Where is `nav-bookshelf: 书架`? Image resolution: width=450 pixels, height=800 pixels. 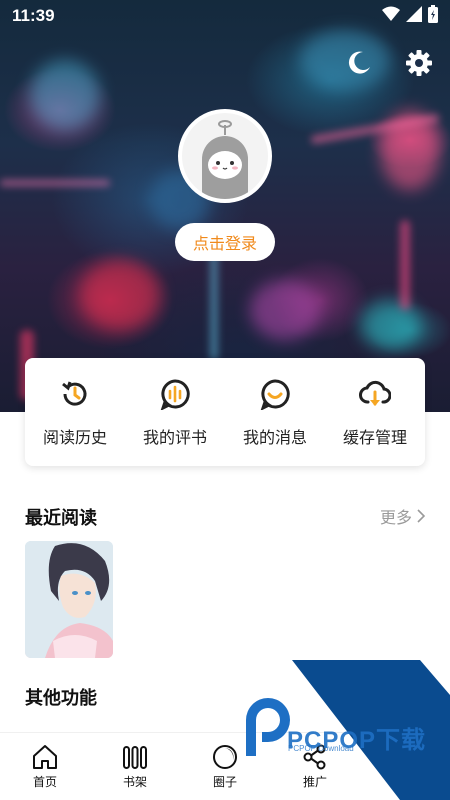
nav-bookshelf: 书架 is located at coordinates (135, 766).